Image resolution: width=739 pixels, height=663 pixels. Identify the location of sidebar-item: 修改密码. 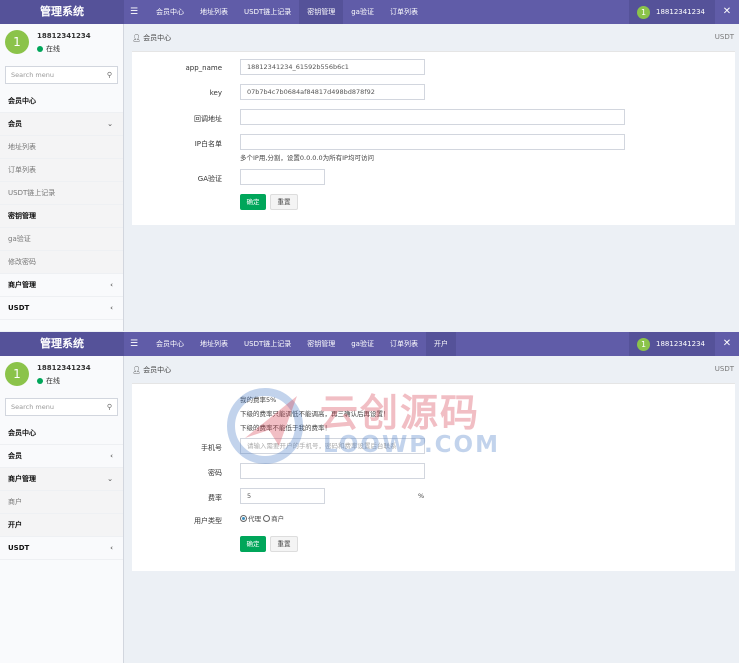
(61, 262).